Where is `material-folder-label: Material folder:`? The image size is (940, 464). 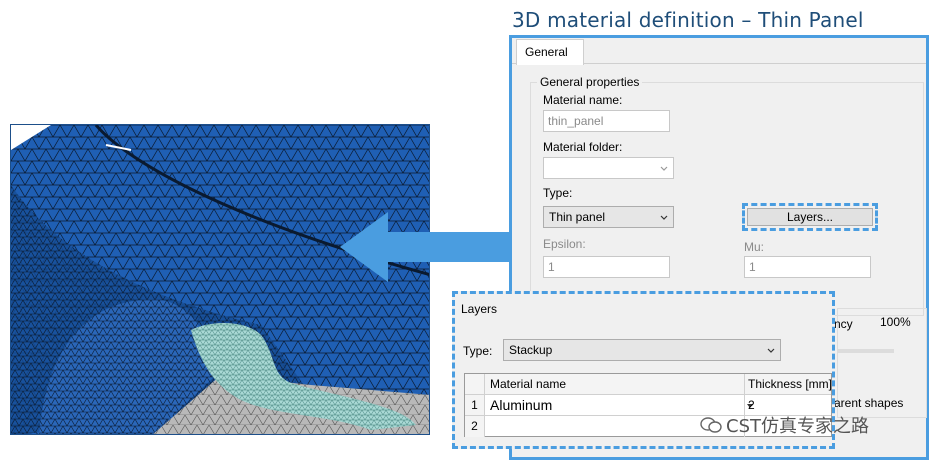 material-folder-label: Material folder: is located at coordinates (583, 147).